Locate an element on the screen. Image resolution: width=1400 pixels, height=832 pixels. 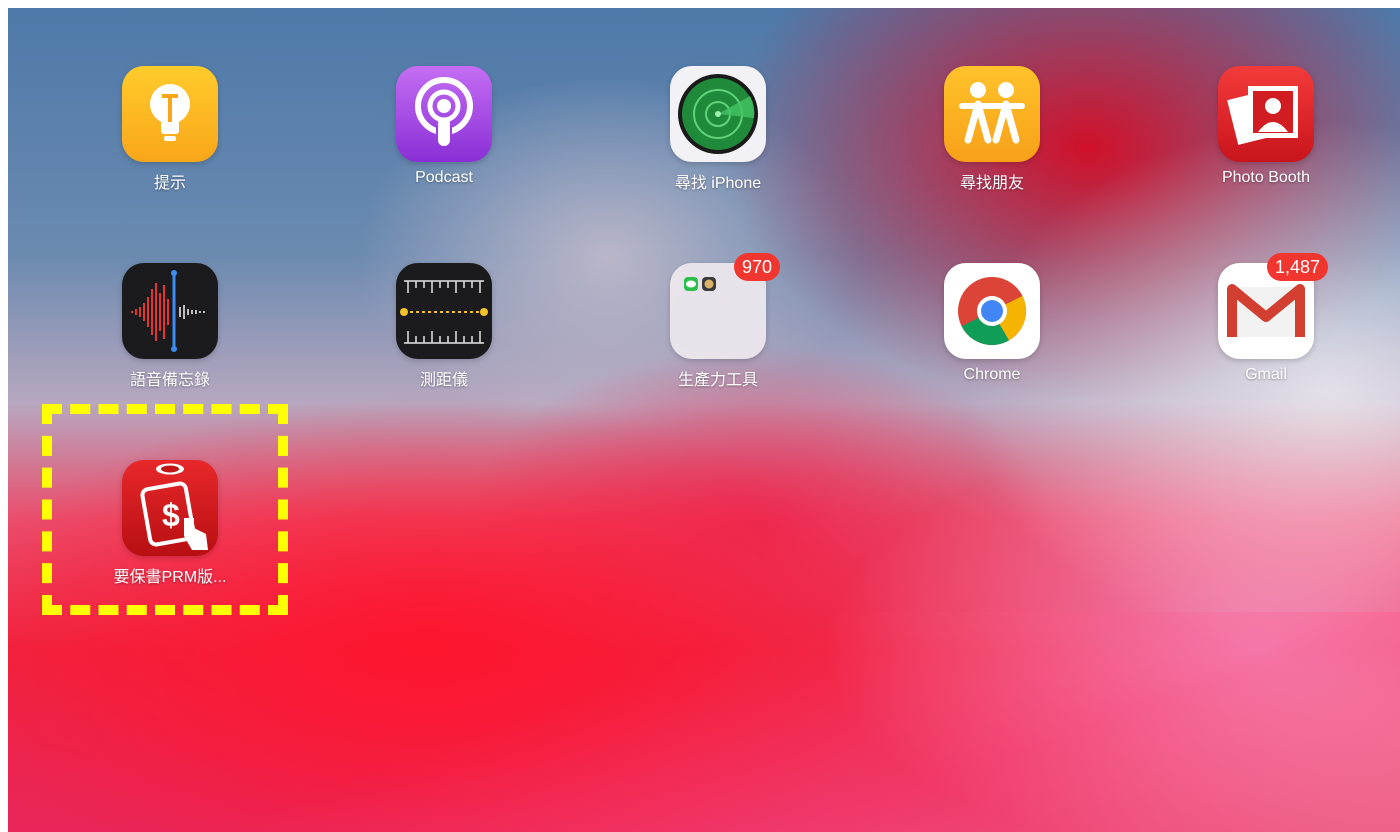
app-podcast: Podcast is located at coordinates (444, 126).